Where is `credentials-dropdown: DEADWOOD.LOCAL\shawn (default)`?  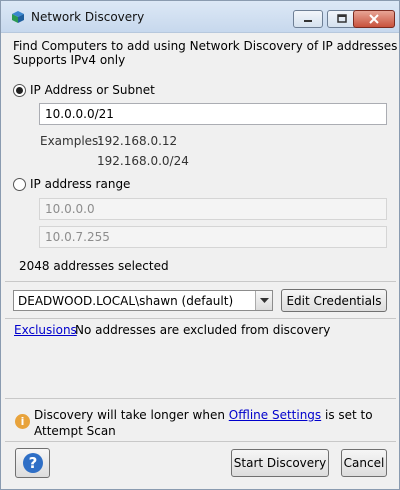 credentials-dropdown: DEADWOOD.LOCAL\shawn (default) is located at coordinates (143, 300).